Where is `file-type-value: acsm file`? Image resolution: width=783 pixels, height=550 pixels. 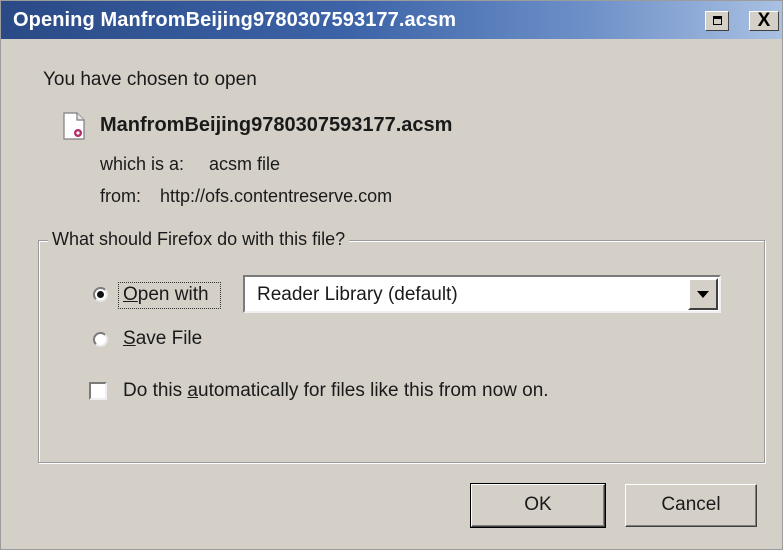
file-type-value: acsm file is located at coordinates (245, 164).